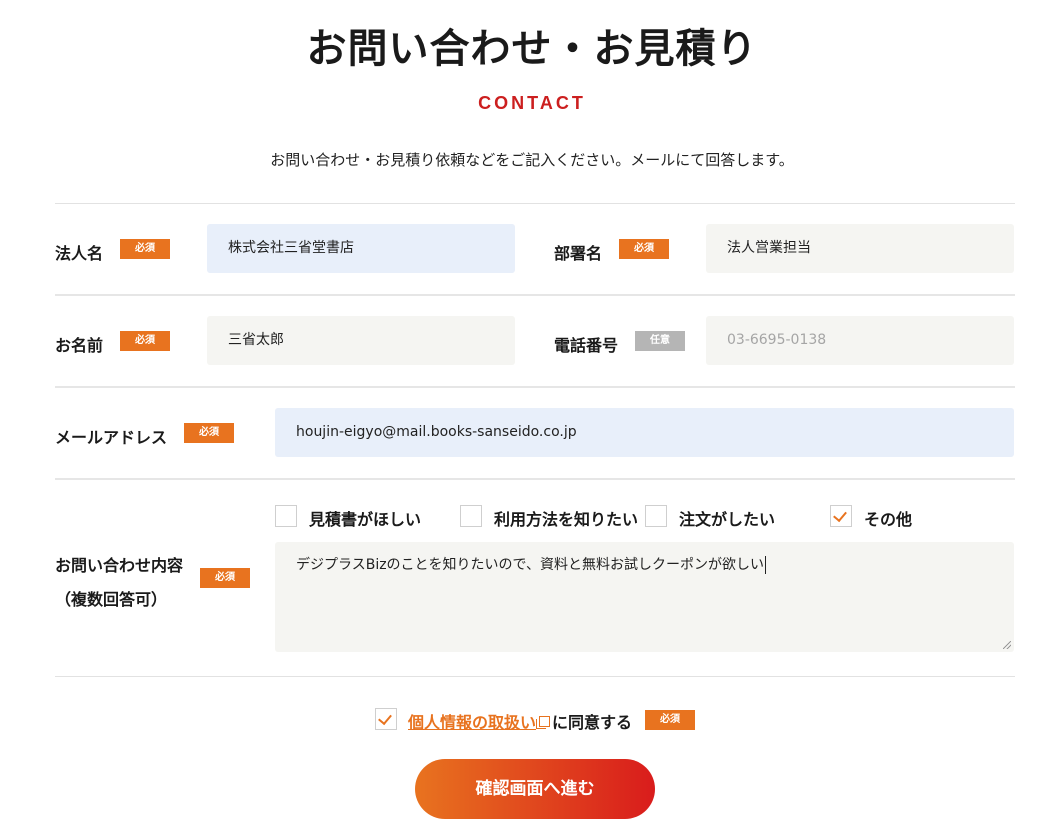 Image resolution: width=1064 pixels, height=839 pixels. I want to click on checkbox-usage, so click(471, 516).